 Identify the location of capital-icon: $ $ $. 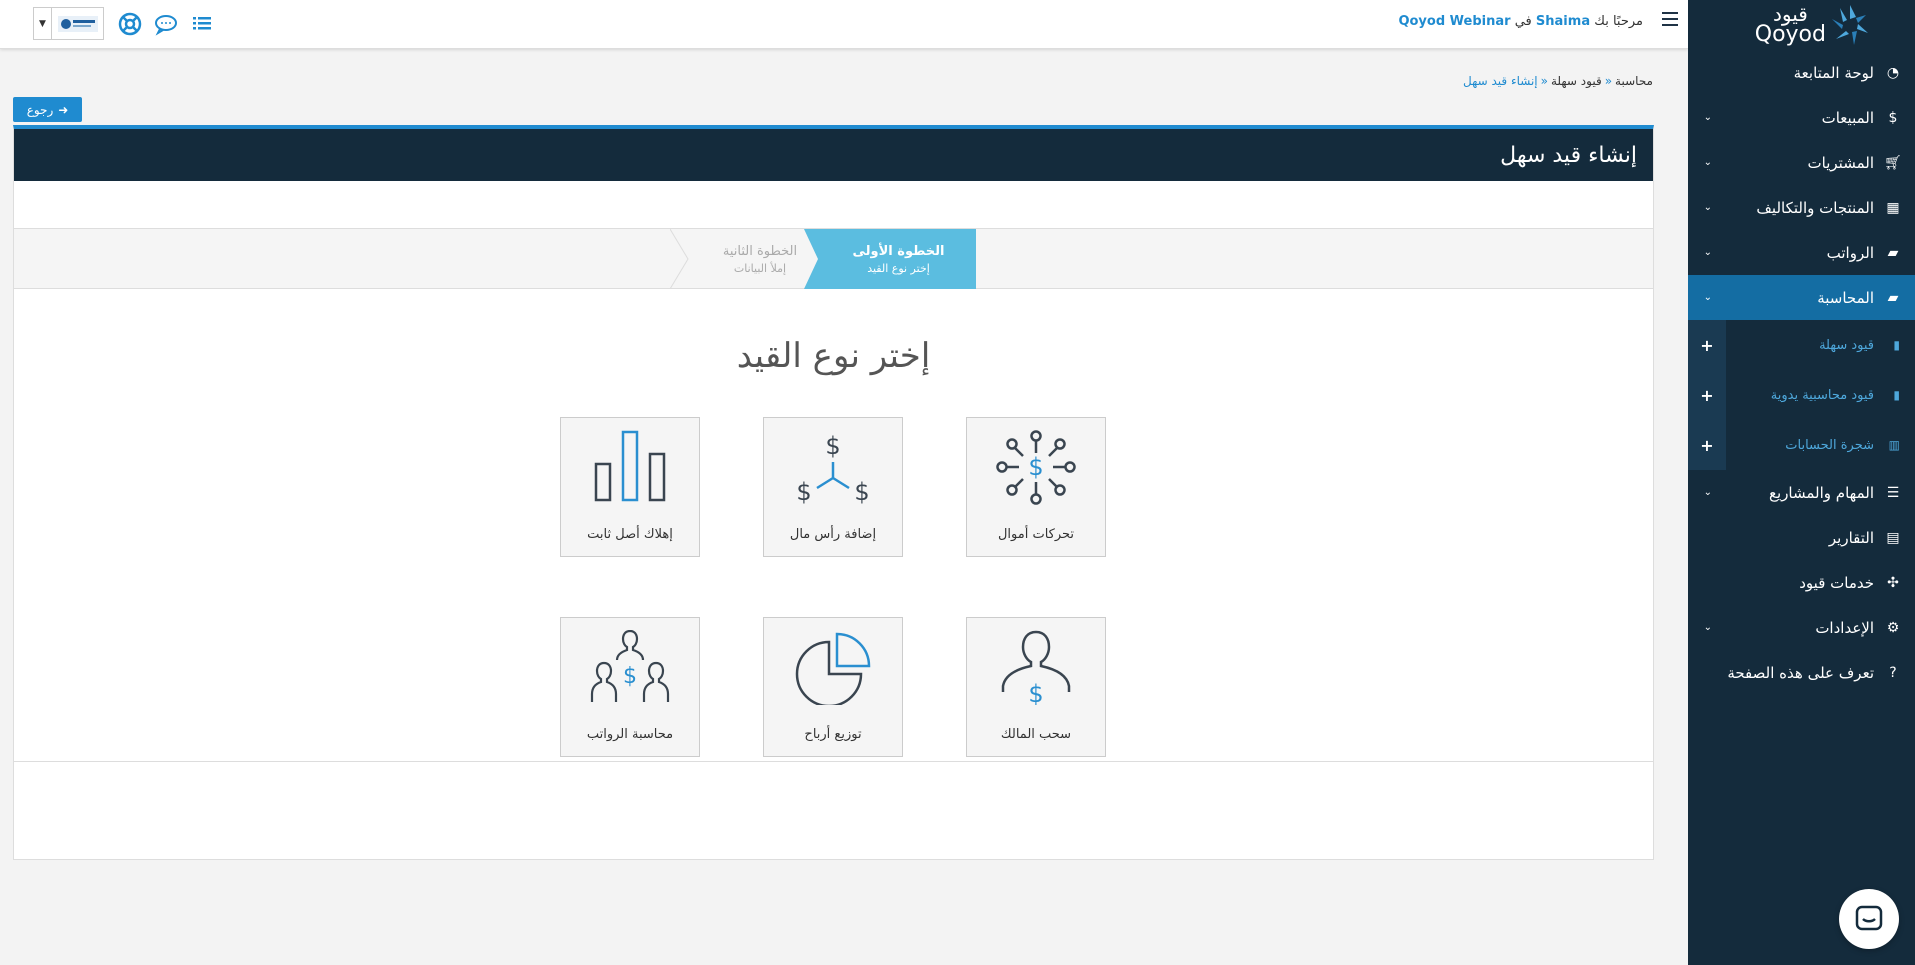
(832, 468).